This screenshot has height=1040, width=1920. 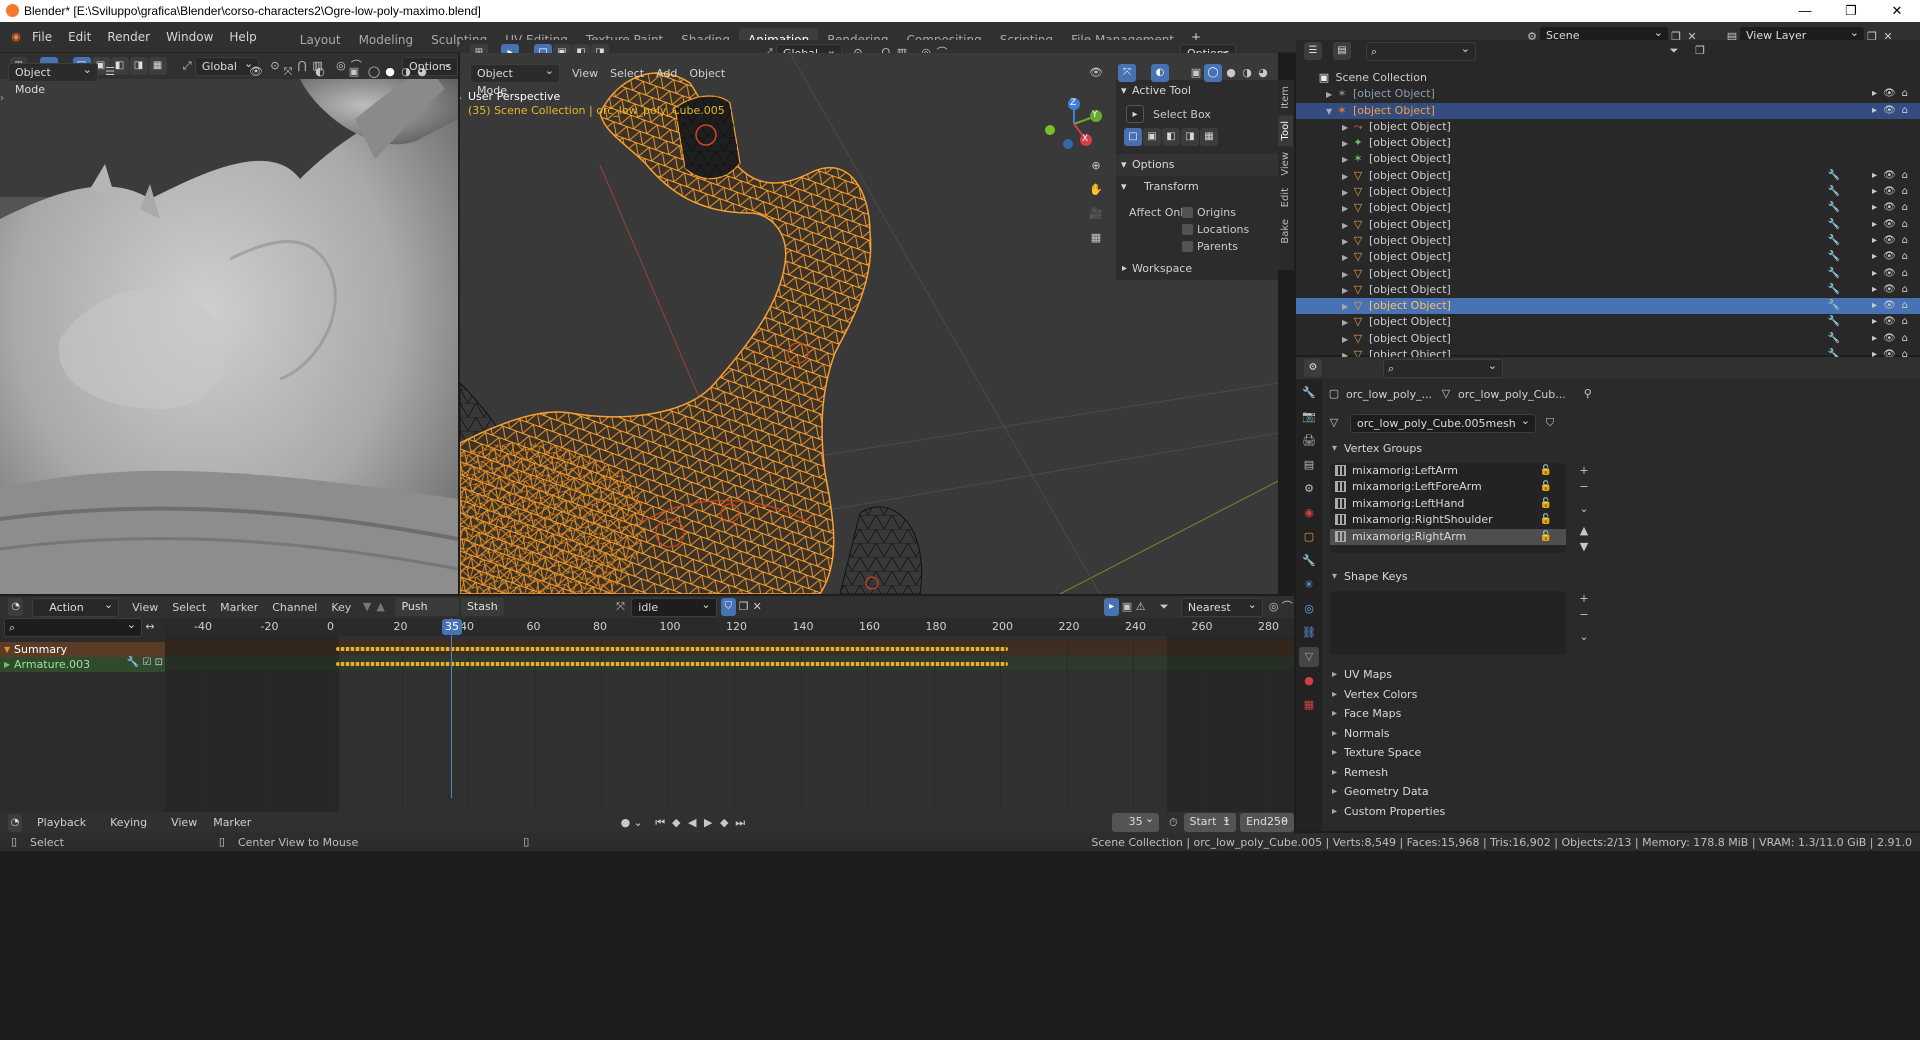 I want to click on preview-range-icon: ⏱, so click(x=1173, y=823).